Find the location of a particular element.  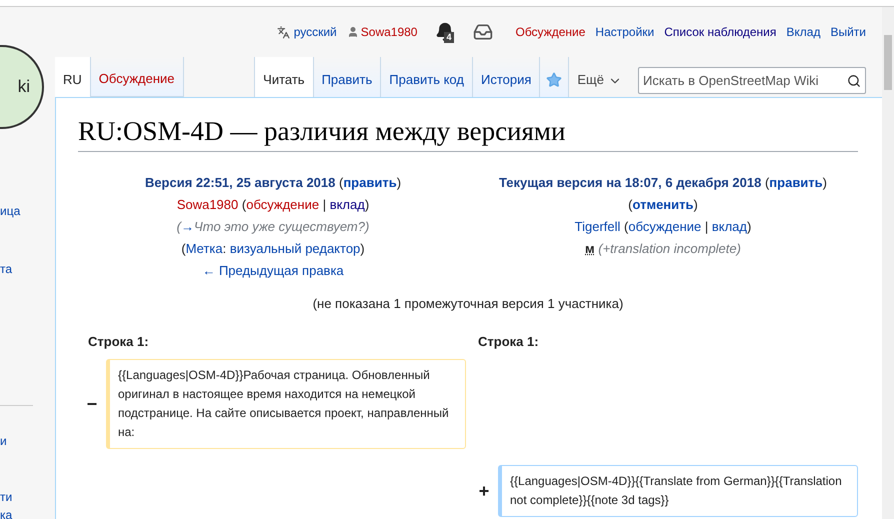

personal-link: Вклад is located at coordinates (803, 32).